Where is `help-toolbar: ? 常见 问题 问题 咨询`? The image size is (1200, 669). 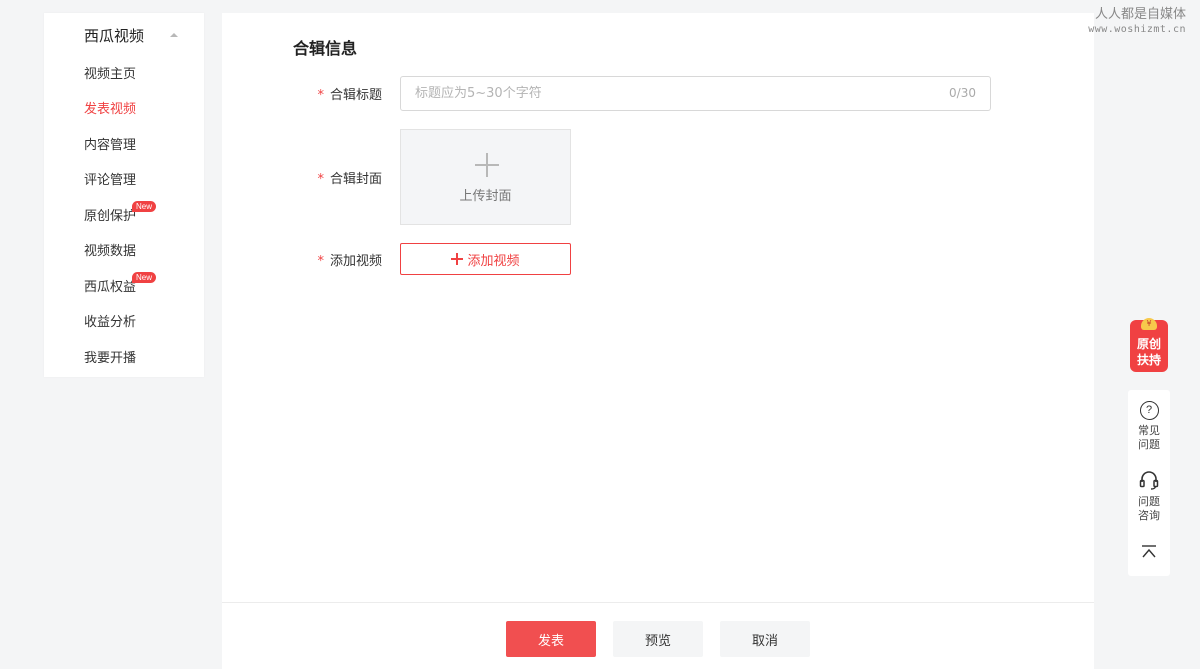
help-toolbar: ? 常见 问题 问题 咨询 is located at coordinates (1149, 483).